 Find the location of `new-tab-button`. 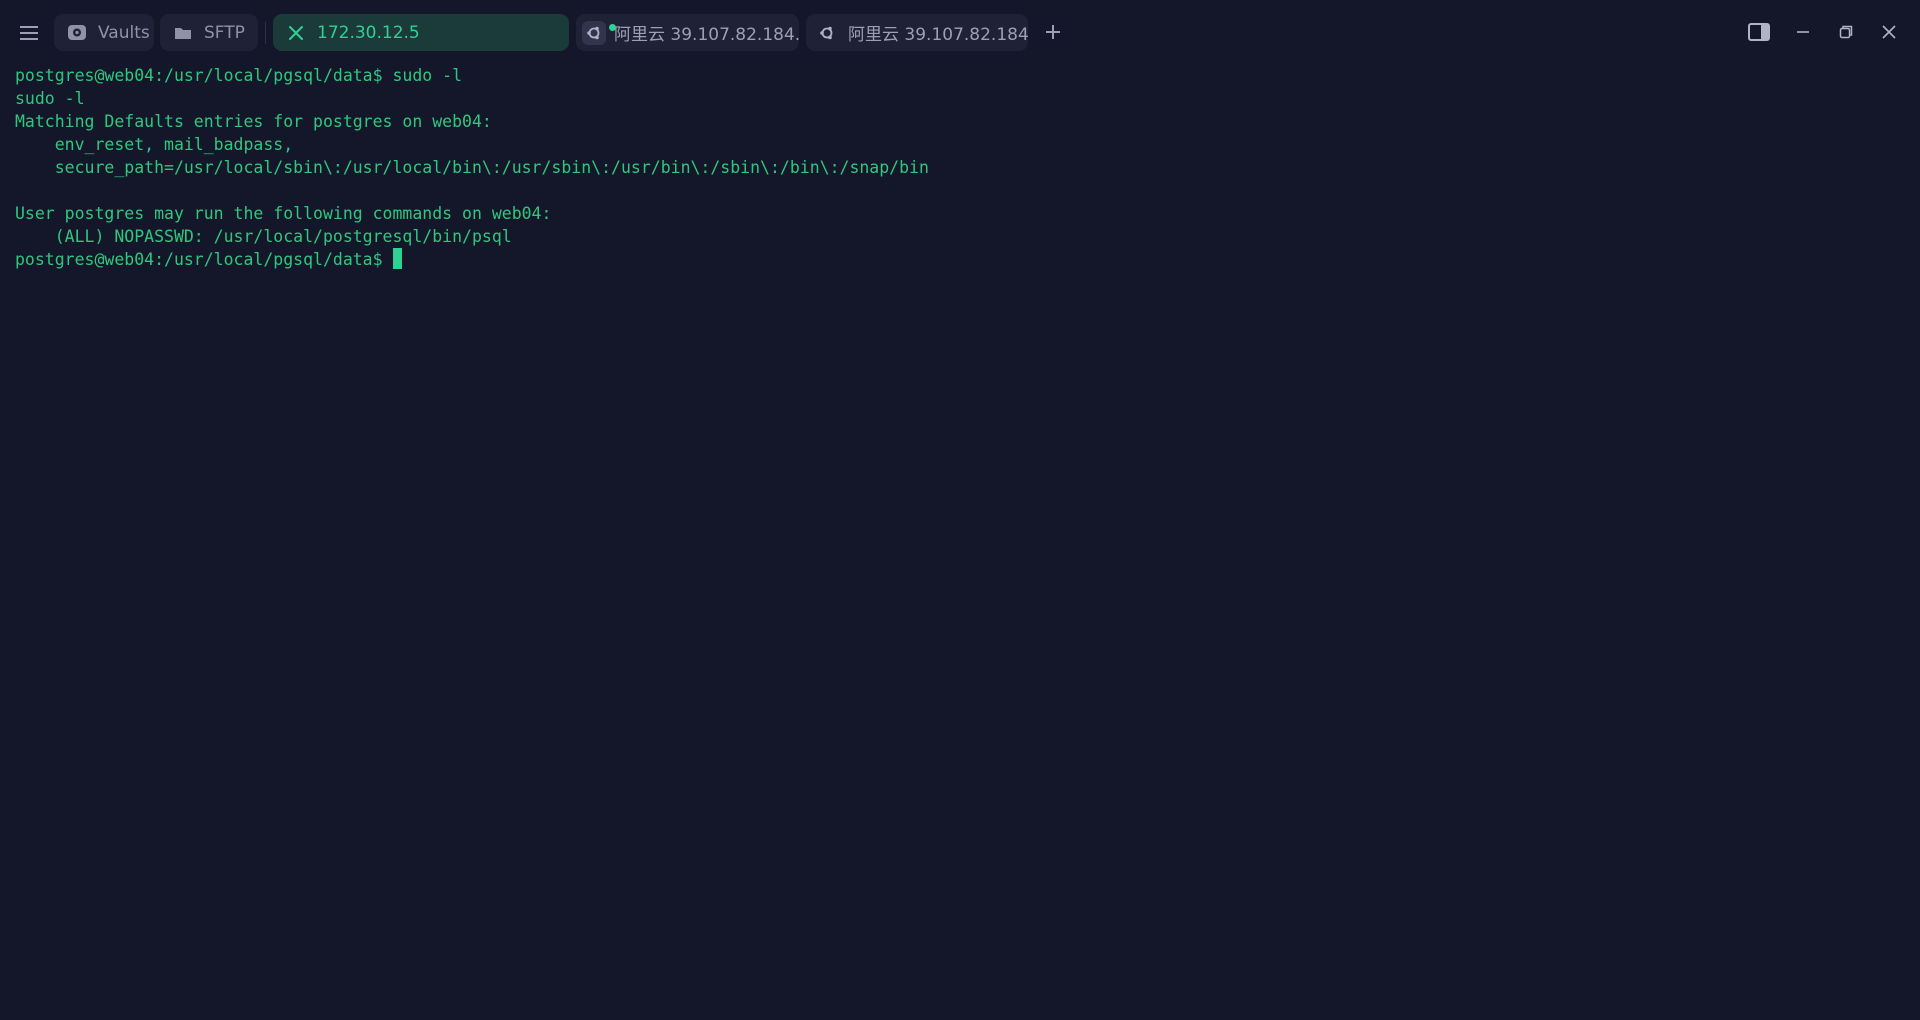

new-tab-button is located at coordinates (1053, 32).